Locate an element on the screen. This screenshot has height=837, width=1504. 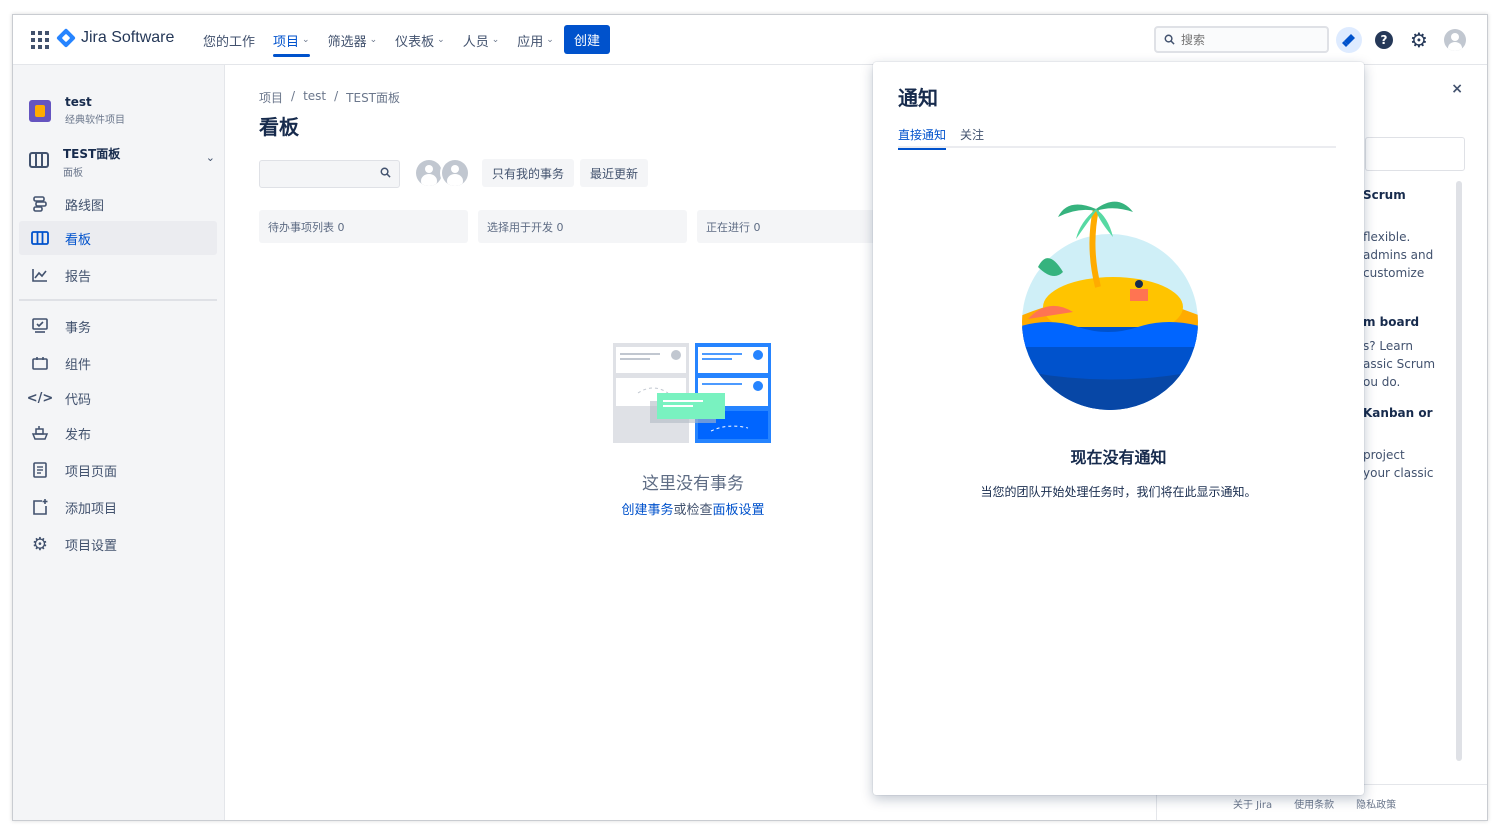
sidebar-item-project-pages: 项目页面 is located at coordinates (118, 470).